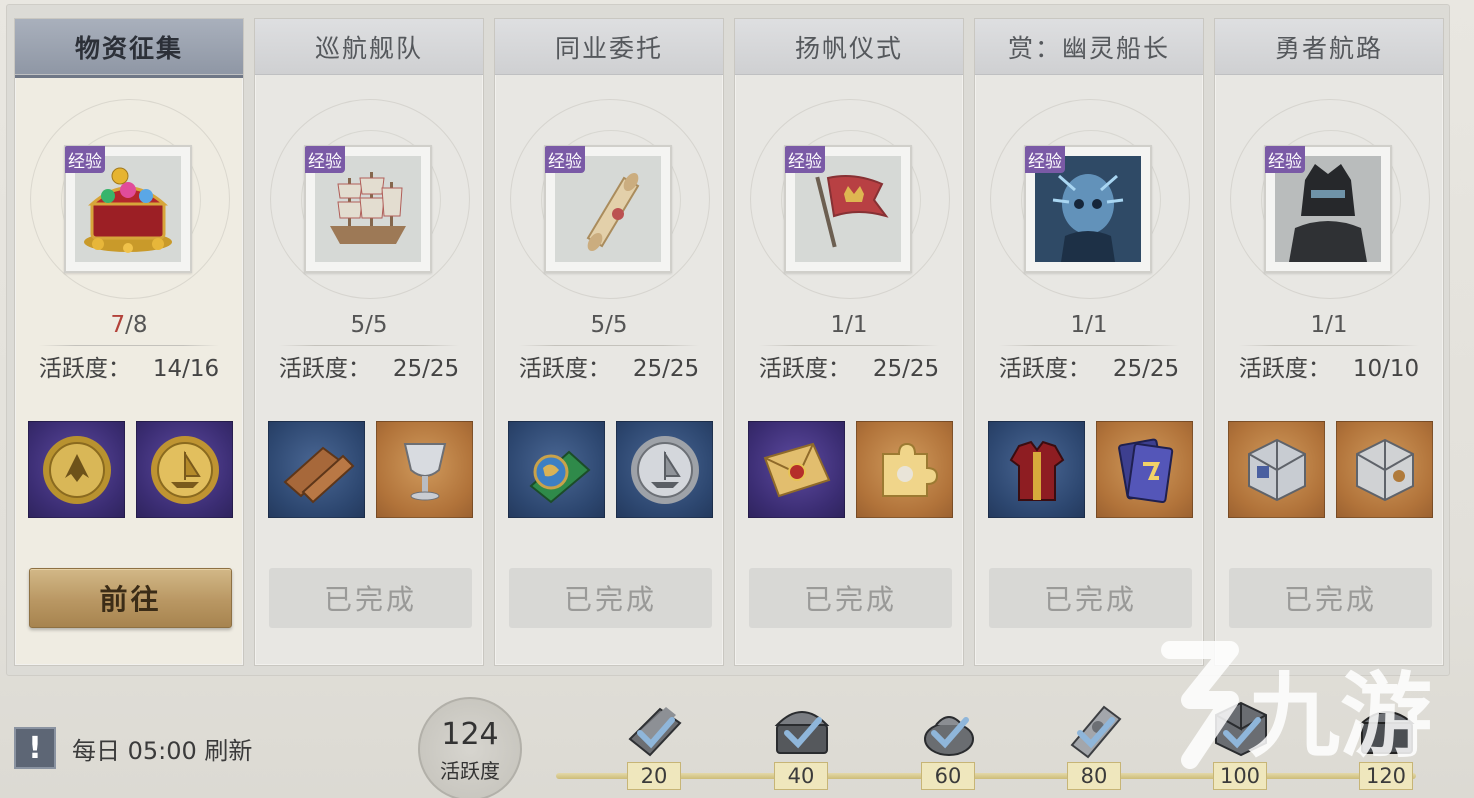 Image resolution: width=1474 pixels, height=798 pixels. I want to click on progress-current: 7, so click(118, 325).